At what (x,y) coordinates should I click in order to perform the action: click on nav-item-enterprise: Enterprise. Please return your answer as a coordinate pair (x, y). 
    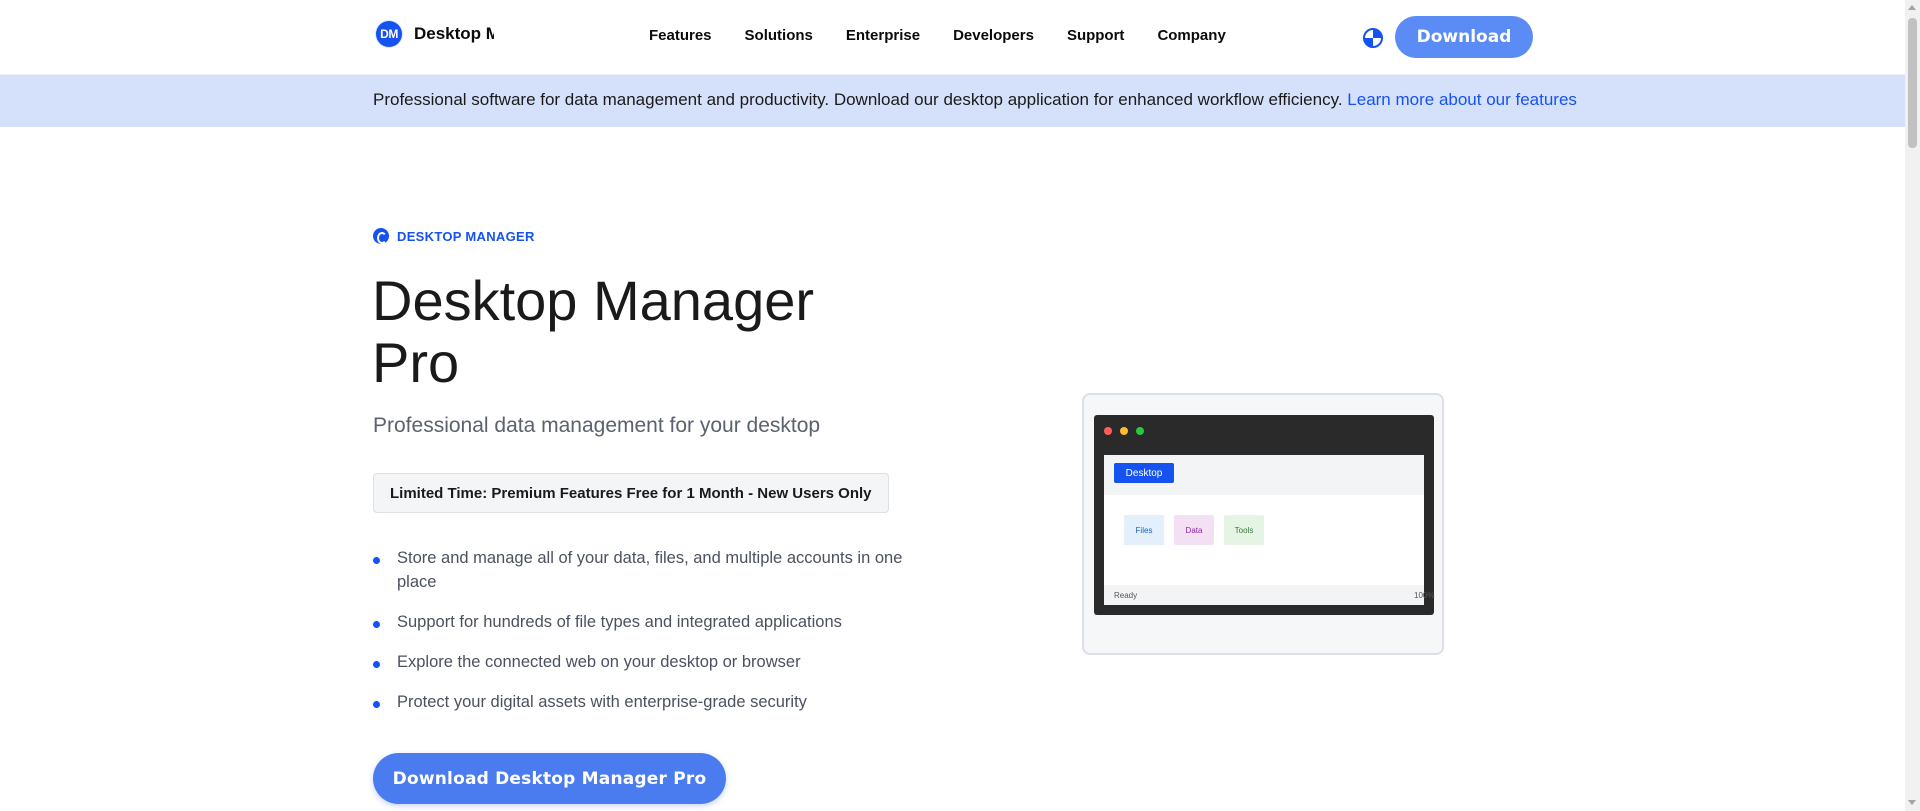
    Looking at the image, I should click on (883, 35).